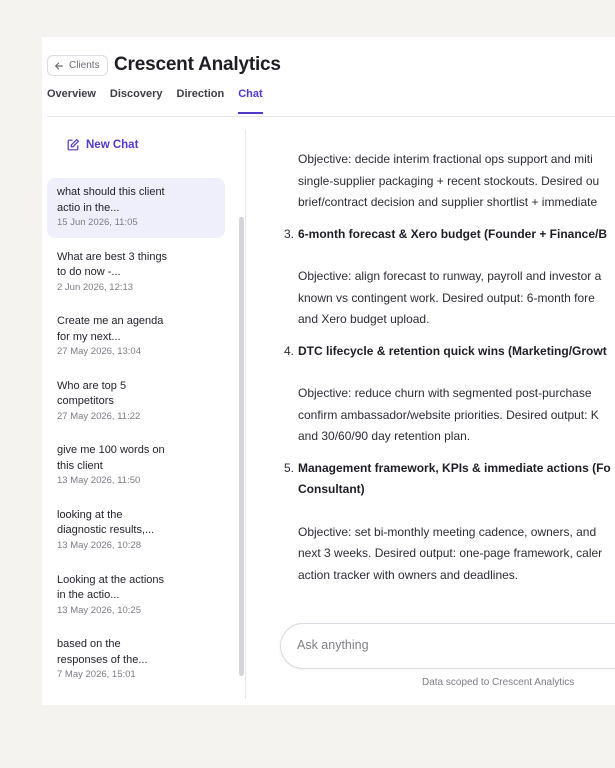  What do you see at coordinates (331, 489) in the screenshot?
I see `list-item-heading-cont: Consultant)` at bounding box center [331, 489].